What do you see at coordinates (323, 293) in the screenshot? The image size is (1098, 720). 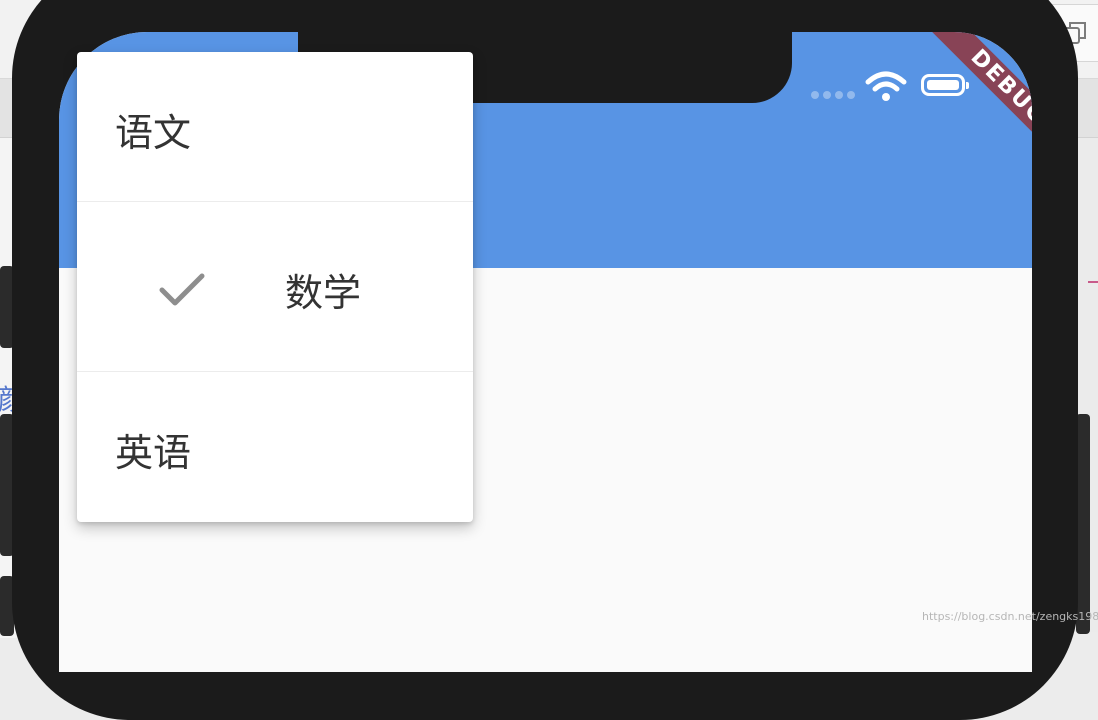 I see `menu-item-label: 数学` at bounding box center [323, 293].